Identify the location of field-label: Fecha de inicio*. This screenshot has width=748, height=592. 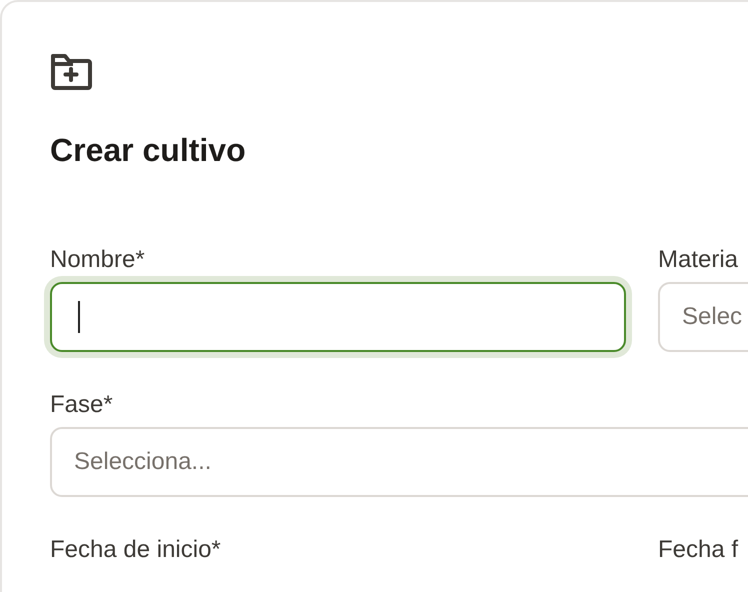
(136, 550).